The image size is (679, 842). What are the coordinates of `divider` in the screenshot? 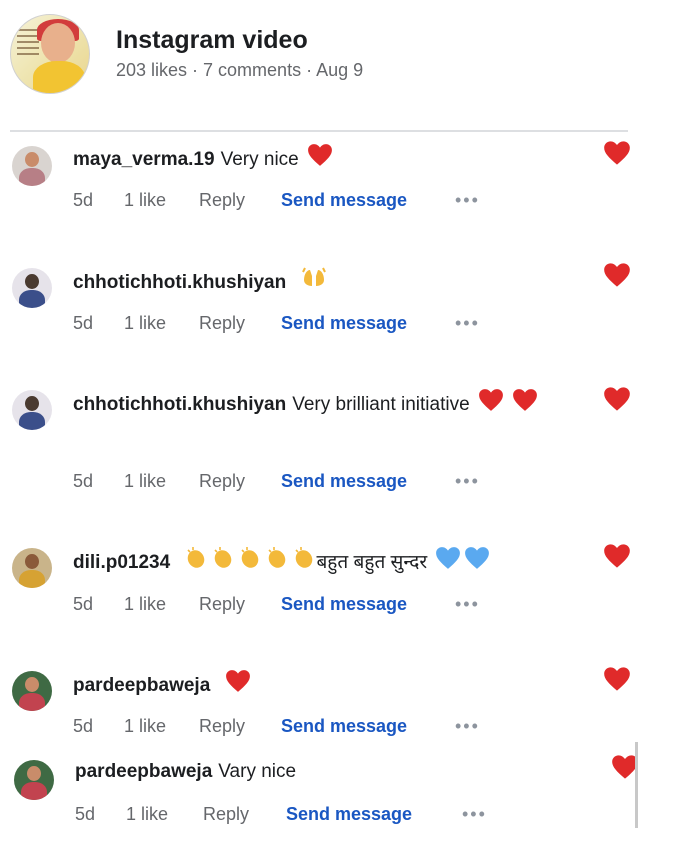 It's located at (319, 131).